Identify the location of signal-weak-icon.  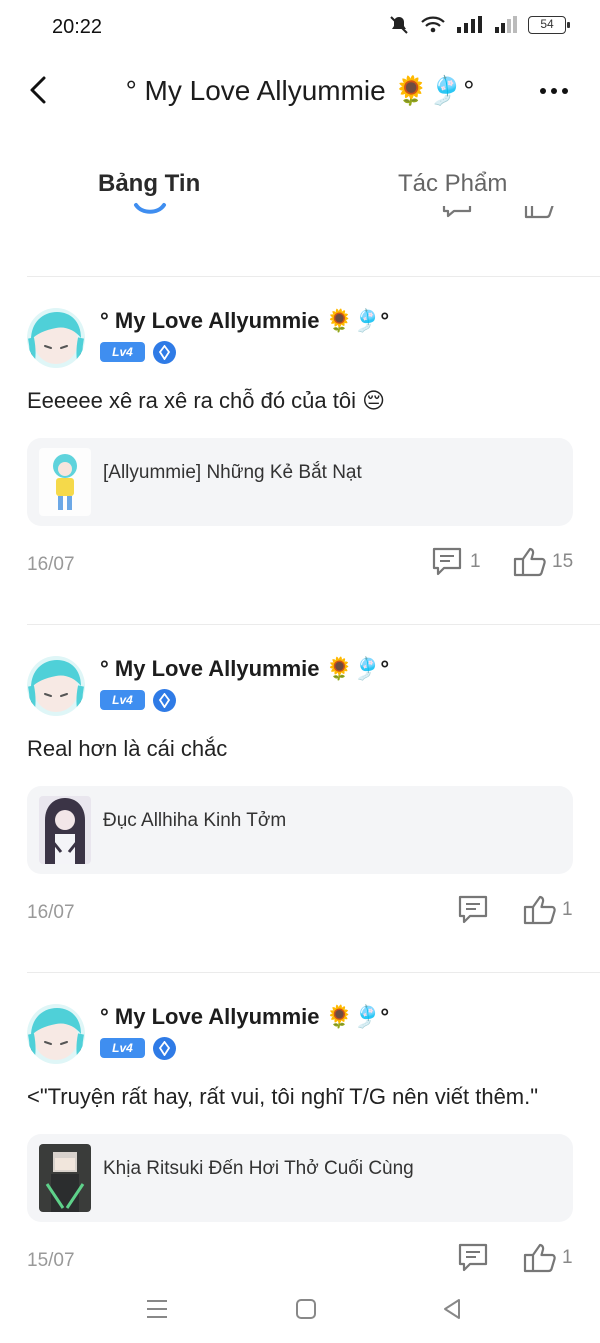
(506, 24).